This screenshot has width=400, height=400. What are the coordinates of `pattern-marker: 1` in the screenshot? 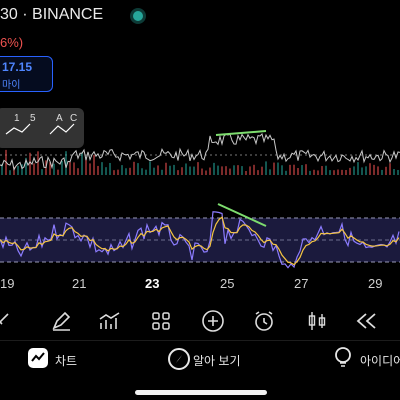 It's located at (17, 118).